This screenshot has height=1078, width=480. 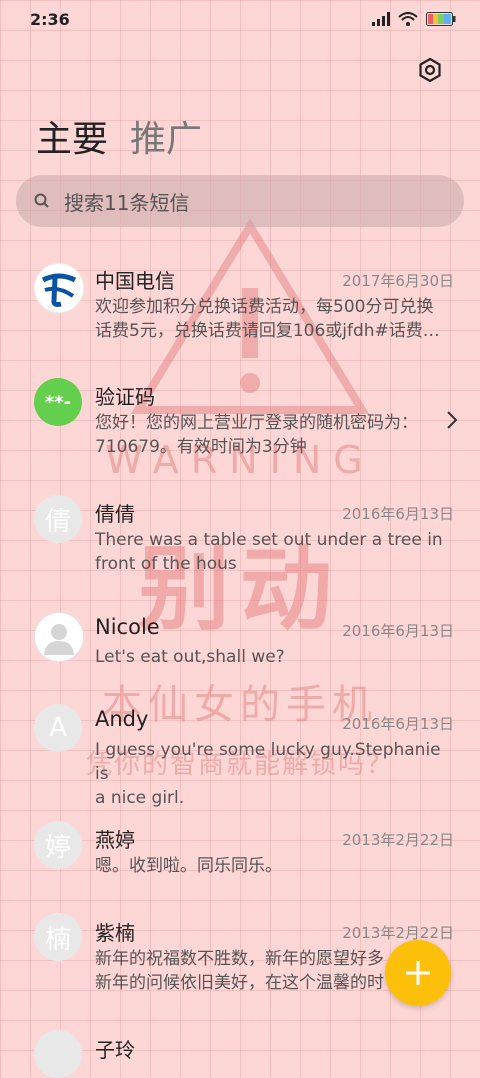 What do you see at coordinates (398, 281) in the screenshot?
I see `conversation-date: 2017年6月30日` at bounding box center [398, 281].